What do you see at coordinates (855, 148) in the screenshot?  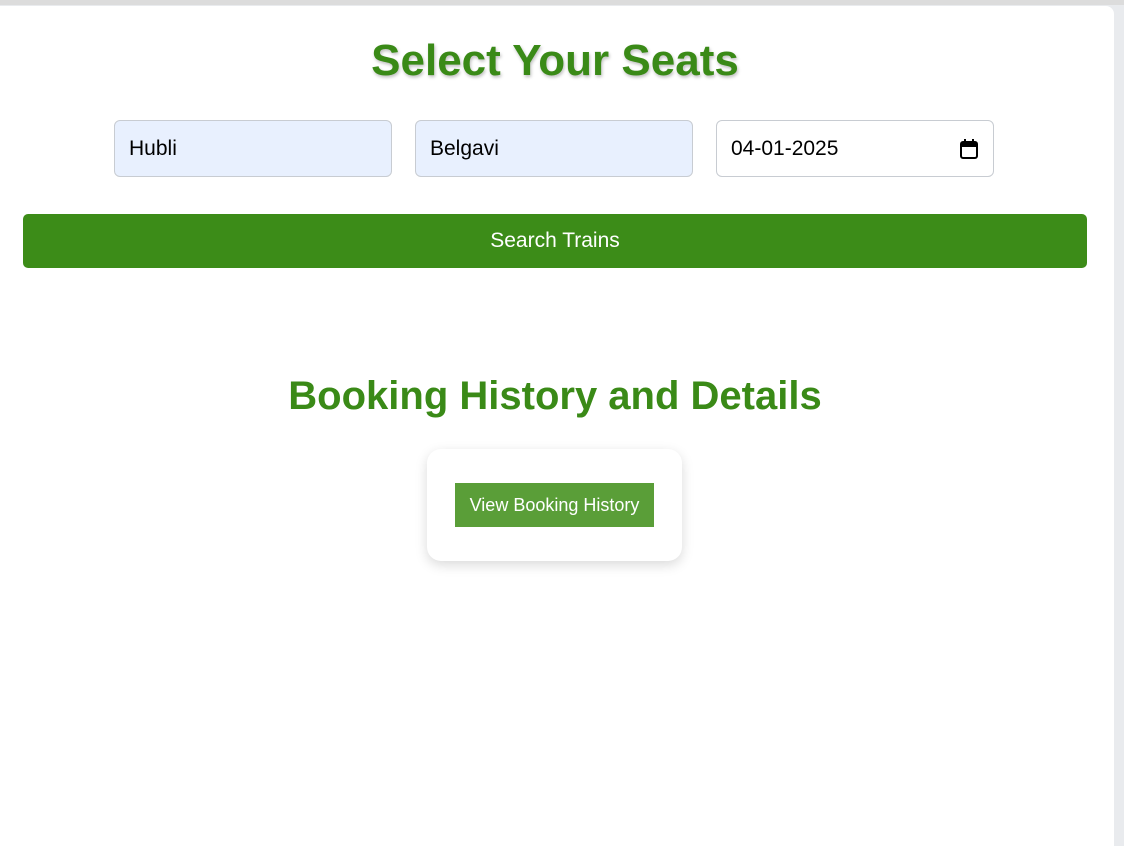 I see `travel-date-input: 04-01-2025` at bounding box center [855, 148].